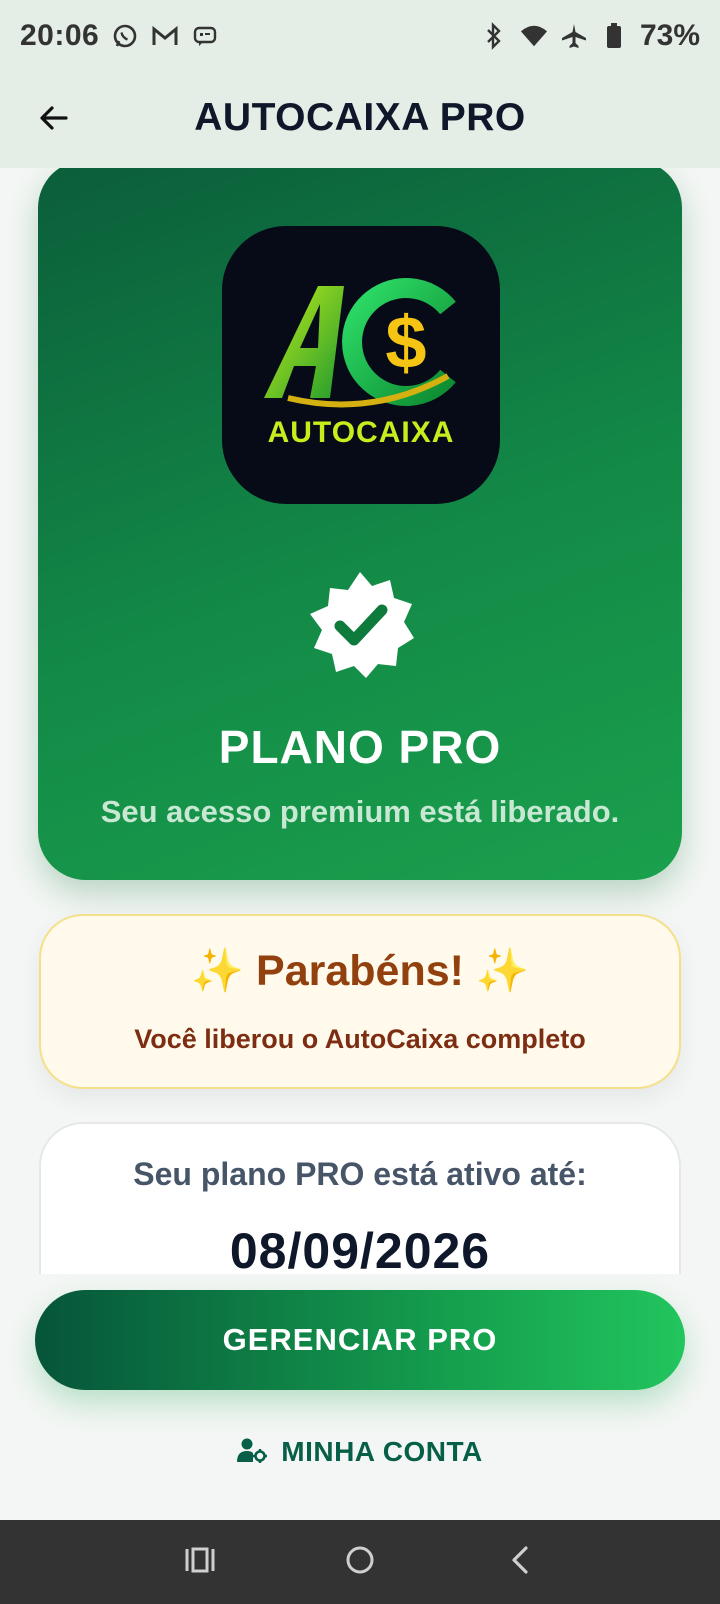 This screenshot has width=720, height=1604. What do you see at coordinates (360, 1340) in the screenshot?
I see `manage-pro-button: GERENCIAR PRO` at bounding box center [360, 1340].